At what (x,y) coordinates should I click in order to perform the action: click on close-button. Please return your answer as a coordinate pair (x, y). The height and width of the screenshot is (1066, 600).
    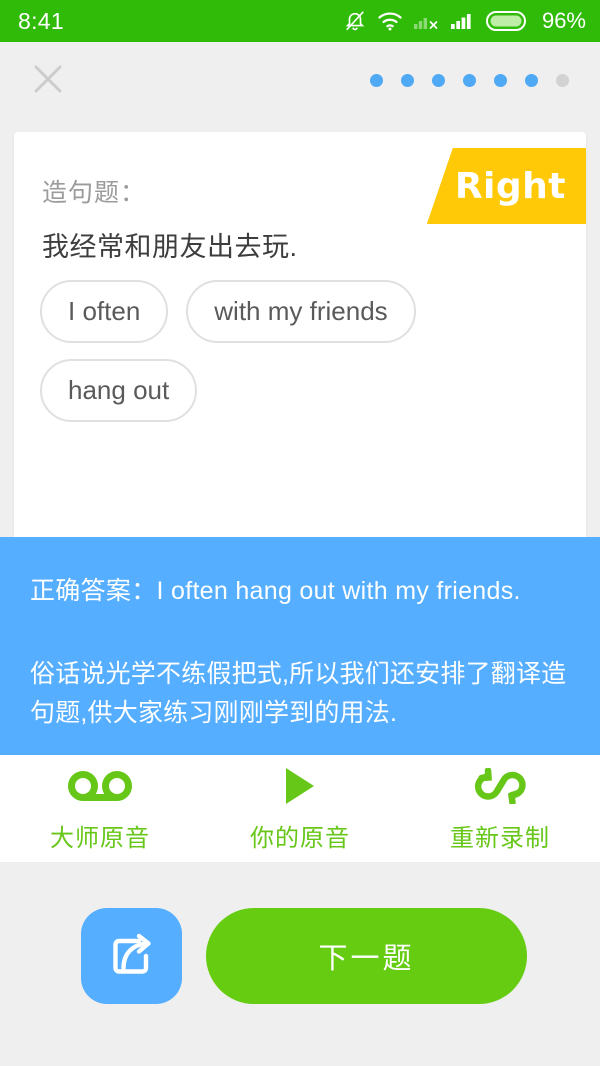
    Looking at the image, I should click on (48, 79).